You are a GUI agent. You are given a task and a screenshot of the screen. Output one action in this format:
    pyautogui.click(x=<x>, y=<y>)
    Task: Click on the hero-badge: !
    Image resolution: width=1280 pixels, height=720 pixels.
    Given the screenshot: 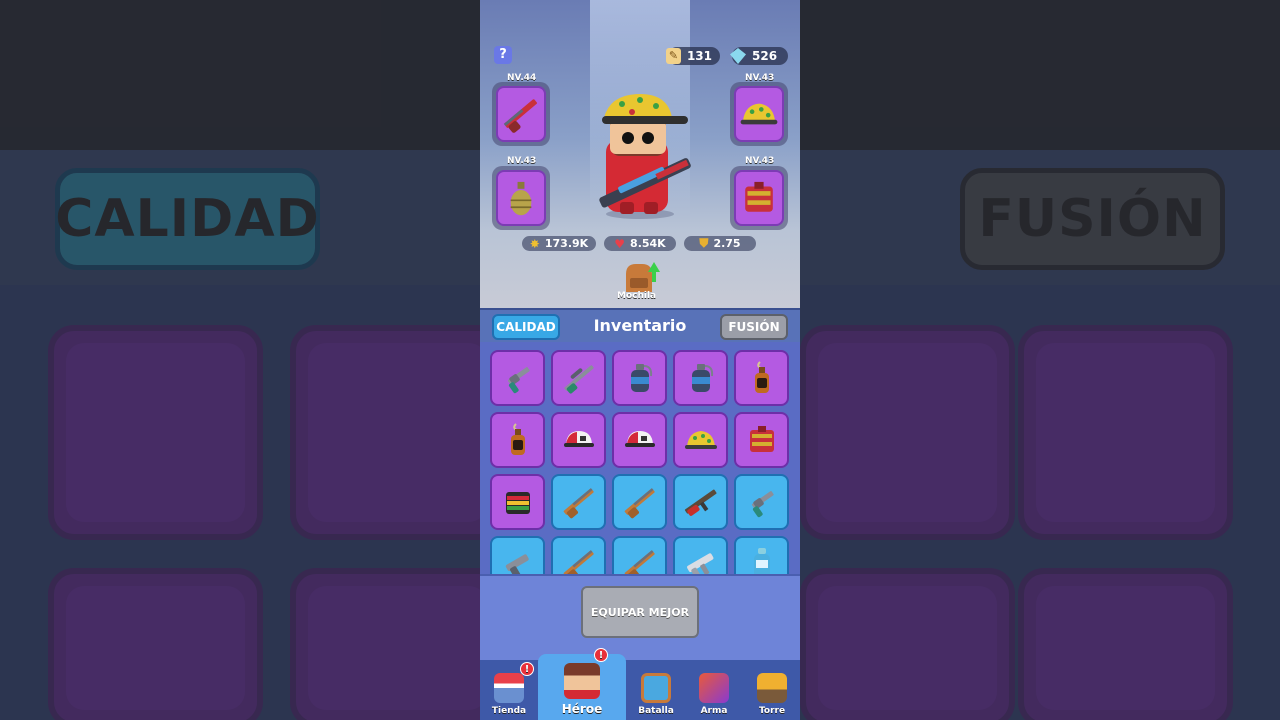 What is the action you would take?
    pyautogui.click(x=601, y=655)
    